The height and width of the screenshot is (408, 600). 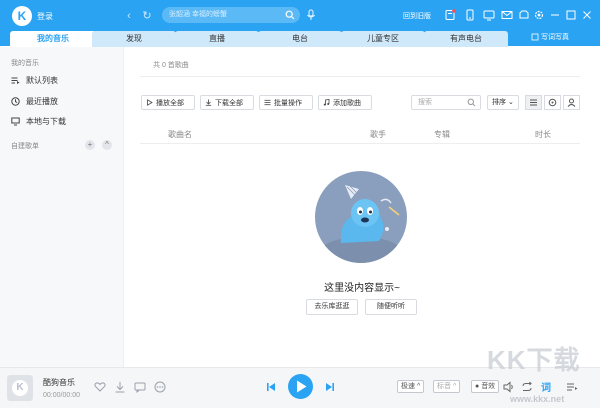 What do you see at coordinates (543, 134) in the screenshot?
I see `column-header-duration: 时长` at bounding box center [543, 134].